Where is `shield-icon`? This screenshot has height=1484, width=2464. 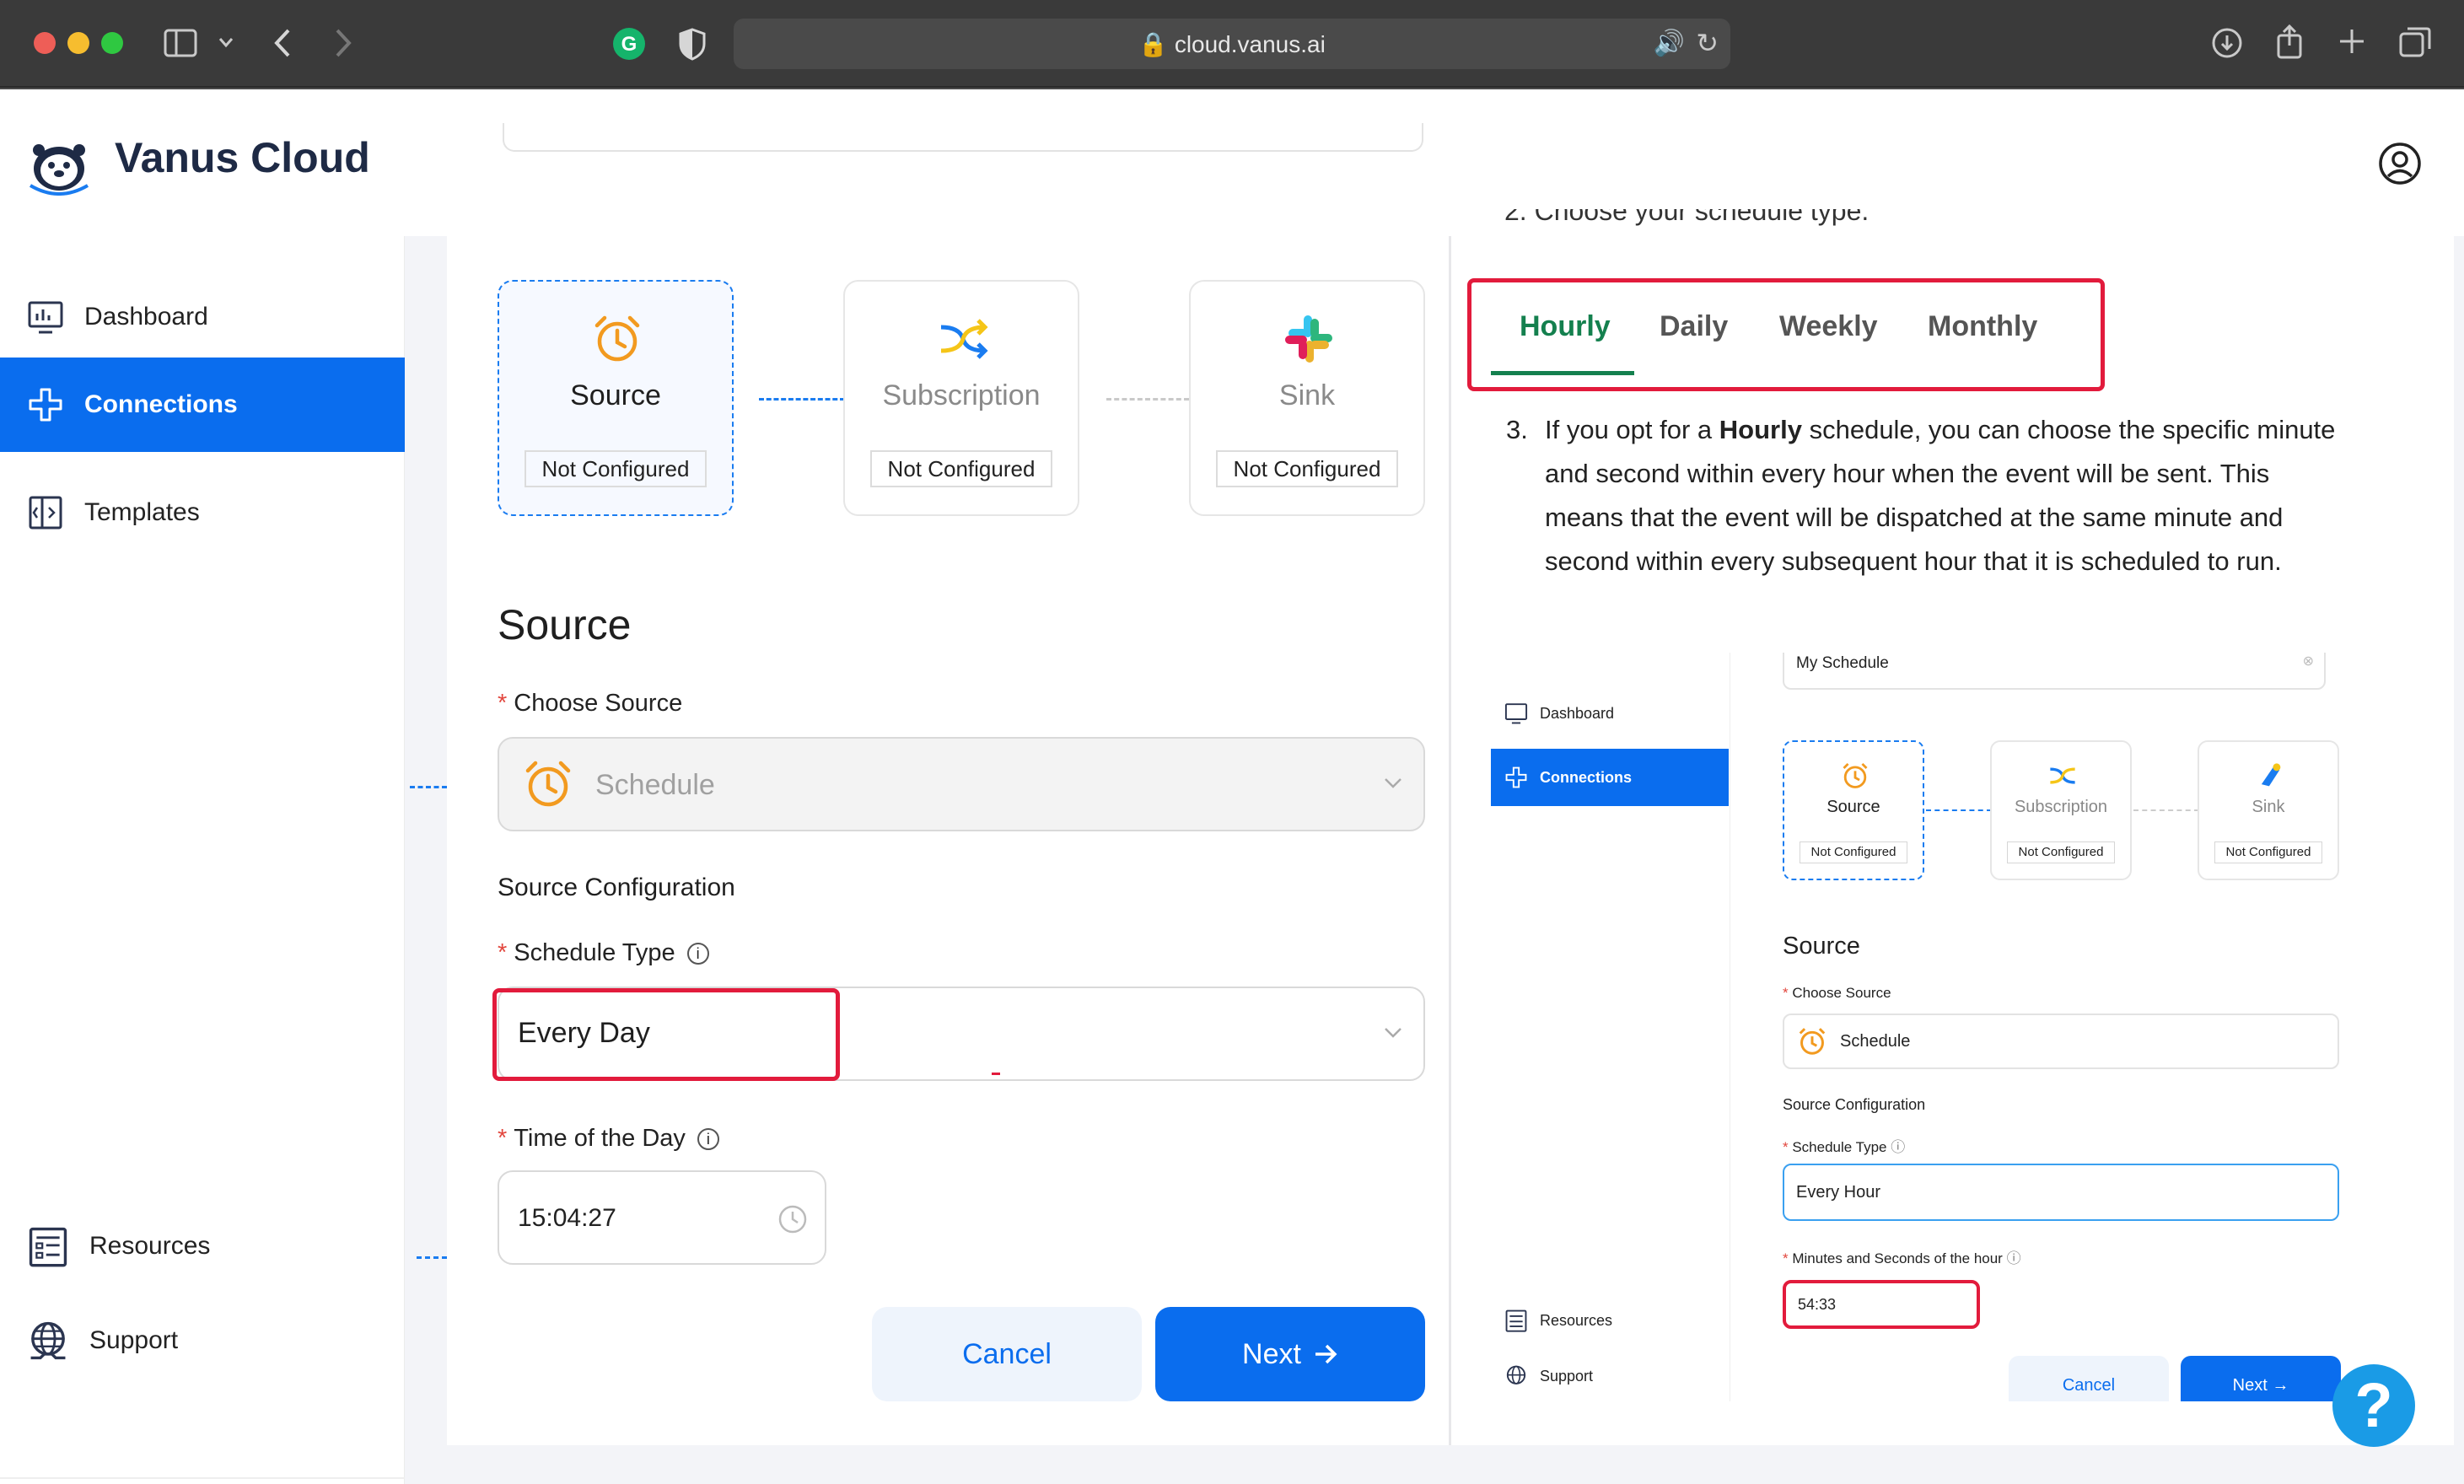
shield-icon is located at coordinates (692, 44).